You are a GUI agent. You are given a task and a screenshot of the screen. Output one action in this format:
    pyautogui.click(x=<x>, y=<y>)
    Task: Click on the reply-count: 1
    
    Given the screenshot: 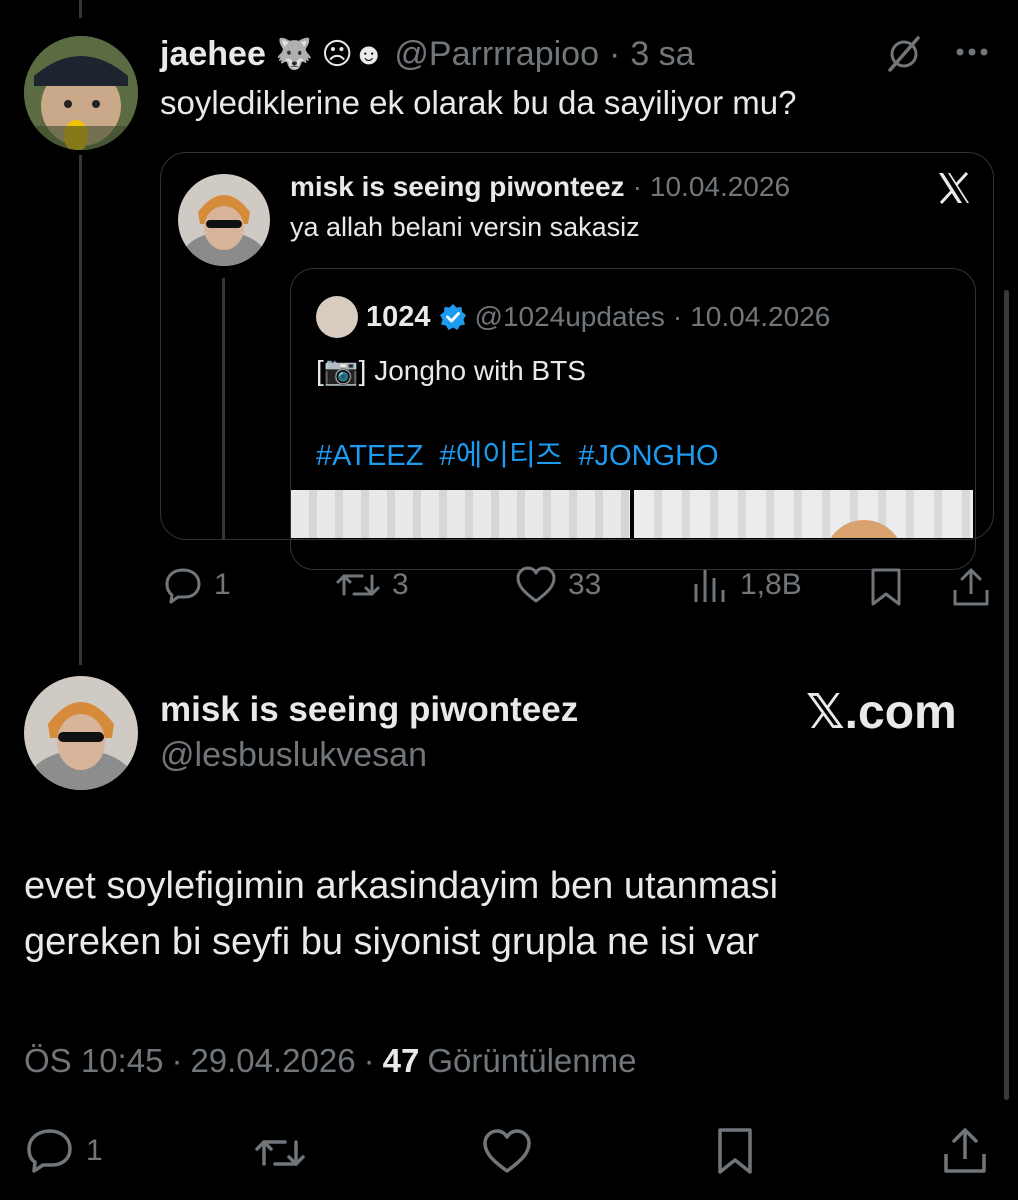 What is the action you would take?
    pyautogui.click(x=222, y=584)
    